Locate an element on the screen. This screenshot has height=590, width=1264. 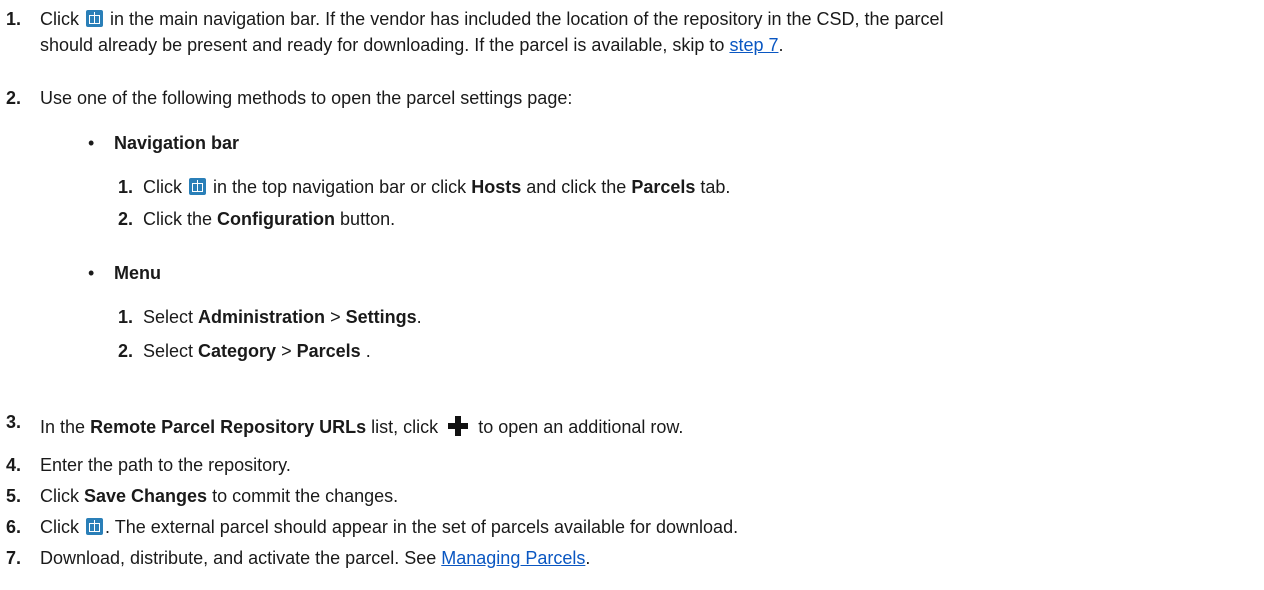
substep-nav-2: 2. Click the Configuration button. is located at coordinates (256, 219).